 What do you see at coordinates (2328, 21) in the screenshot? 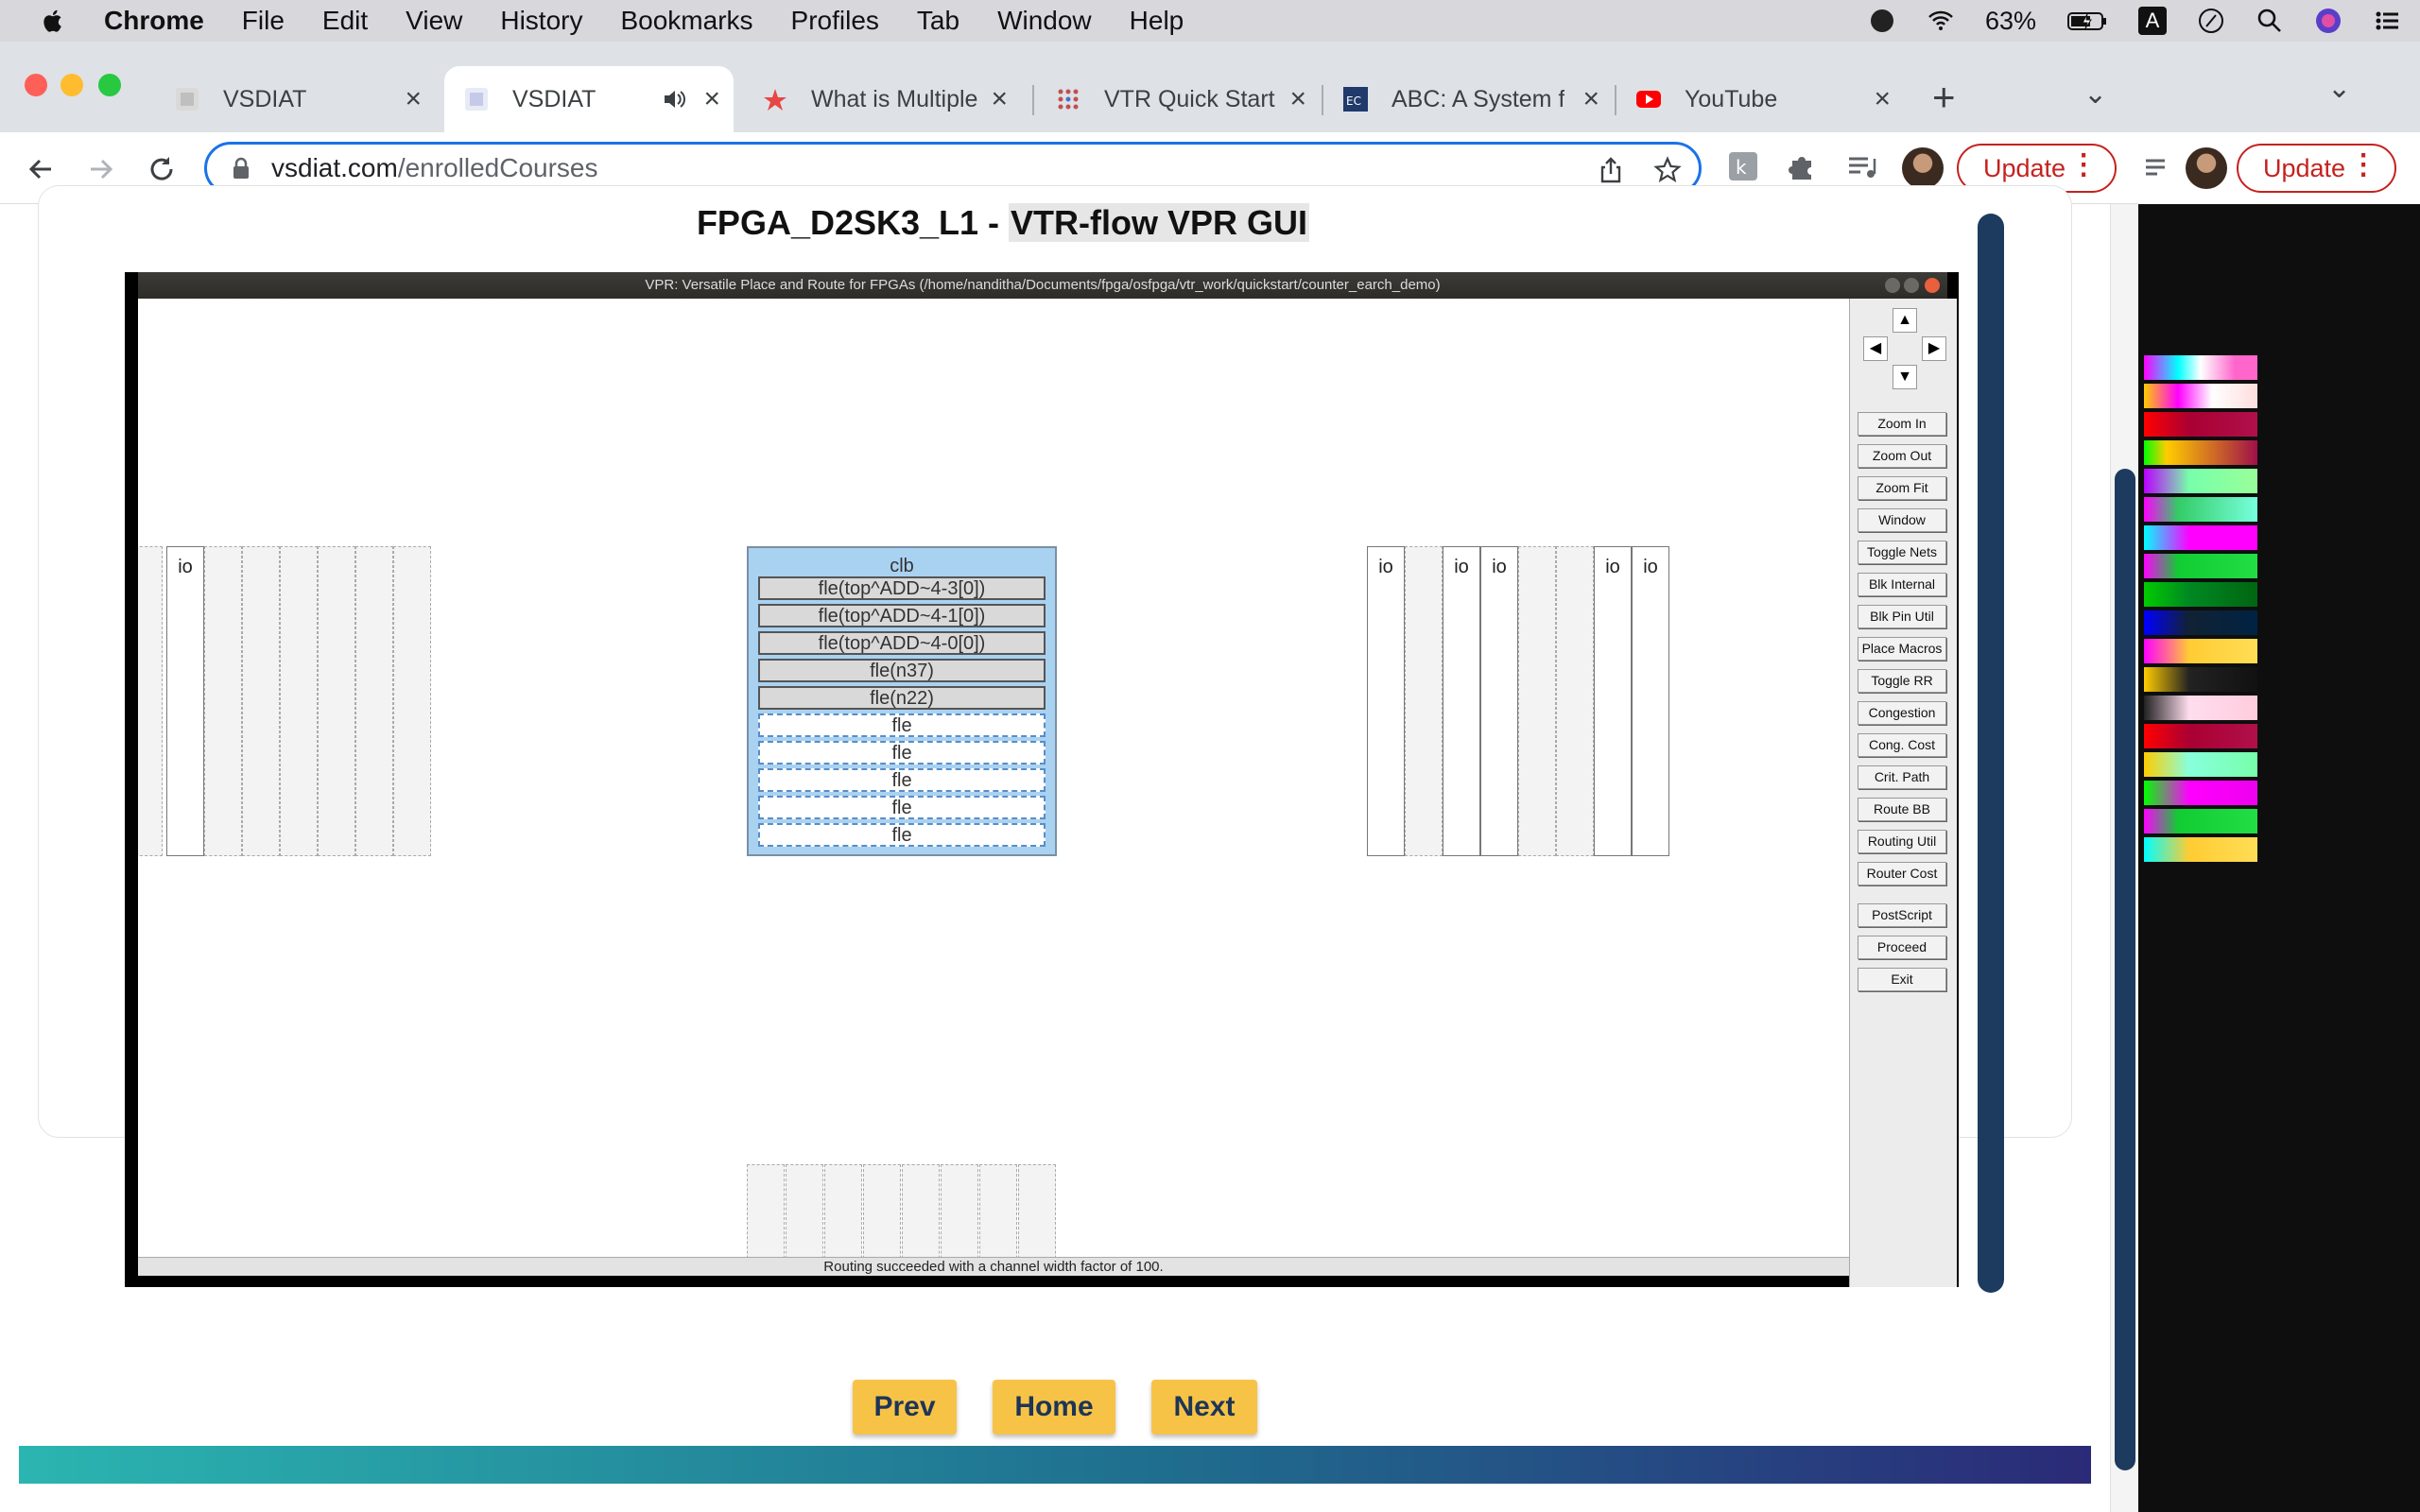
I see `siri-icon` at bounding box center [2328, 21].